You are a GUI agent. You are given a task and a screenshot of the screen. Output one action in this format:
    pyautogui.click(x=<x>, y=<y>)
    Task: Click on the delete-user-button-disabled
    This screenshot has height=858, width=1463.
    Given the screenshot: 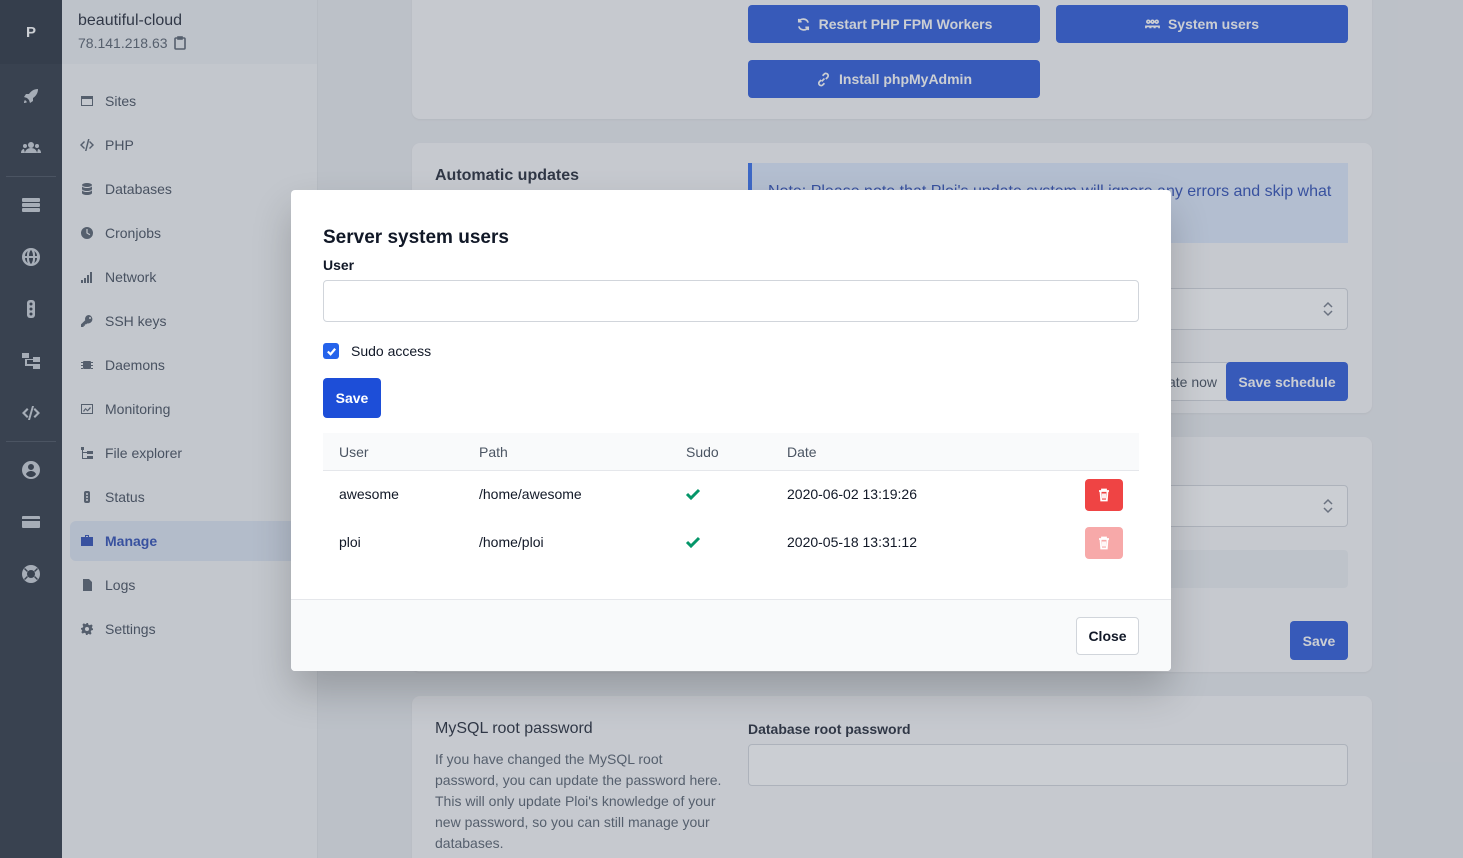 What is the action you would take?
    pyautogui.click(x=1104, y=543)
    